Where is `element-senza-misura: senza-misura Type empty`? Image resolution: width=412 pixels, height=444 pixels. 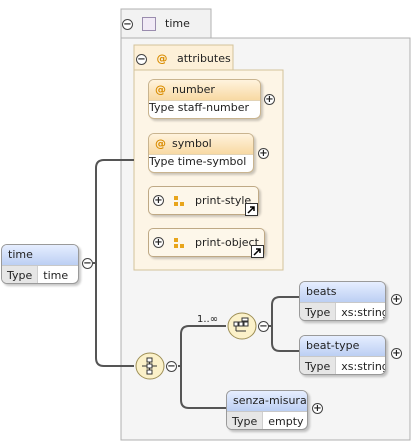
element-senza-misura: senza-misura Type empty is located at coordinates (267, 410).